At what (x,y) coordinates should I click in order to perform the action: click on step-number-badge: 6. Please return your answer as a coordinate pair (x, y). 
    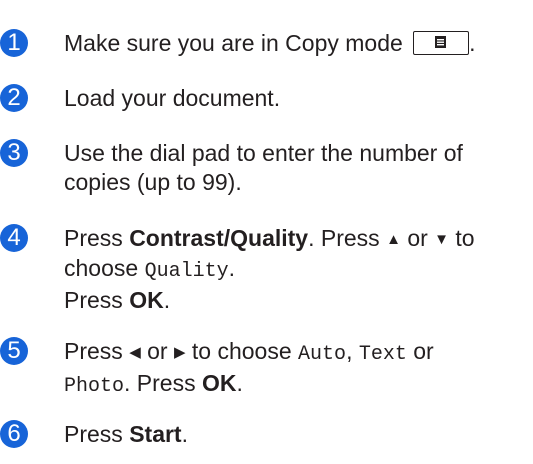
    Looking at the image, I should click on (14, 434).